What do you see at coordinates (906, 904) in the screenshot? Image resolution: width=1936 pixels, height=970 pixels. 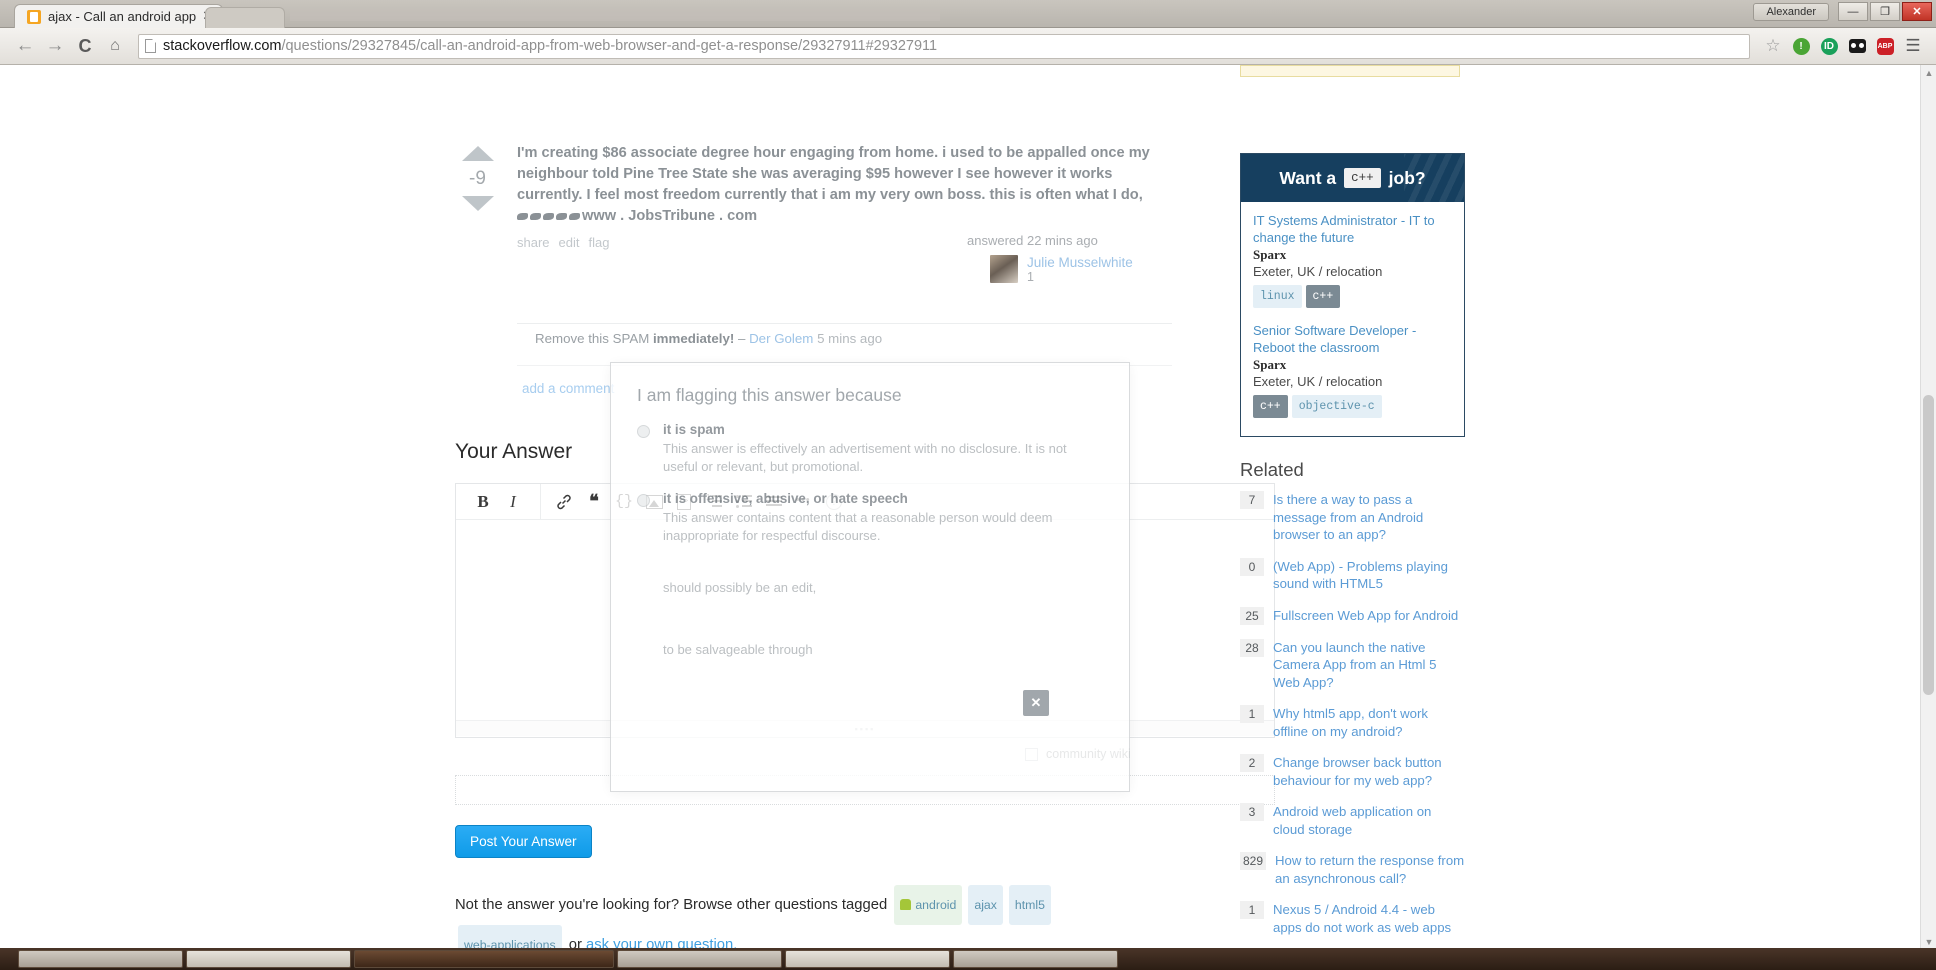 I see `android-icon` at bounding box center [906, 904].